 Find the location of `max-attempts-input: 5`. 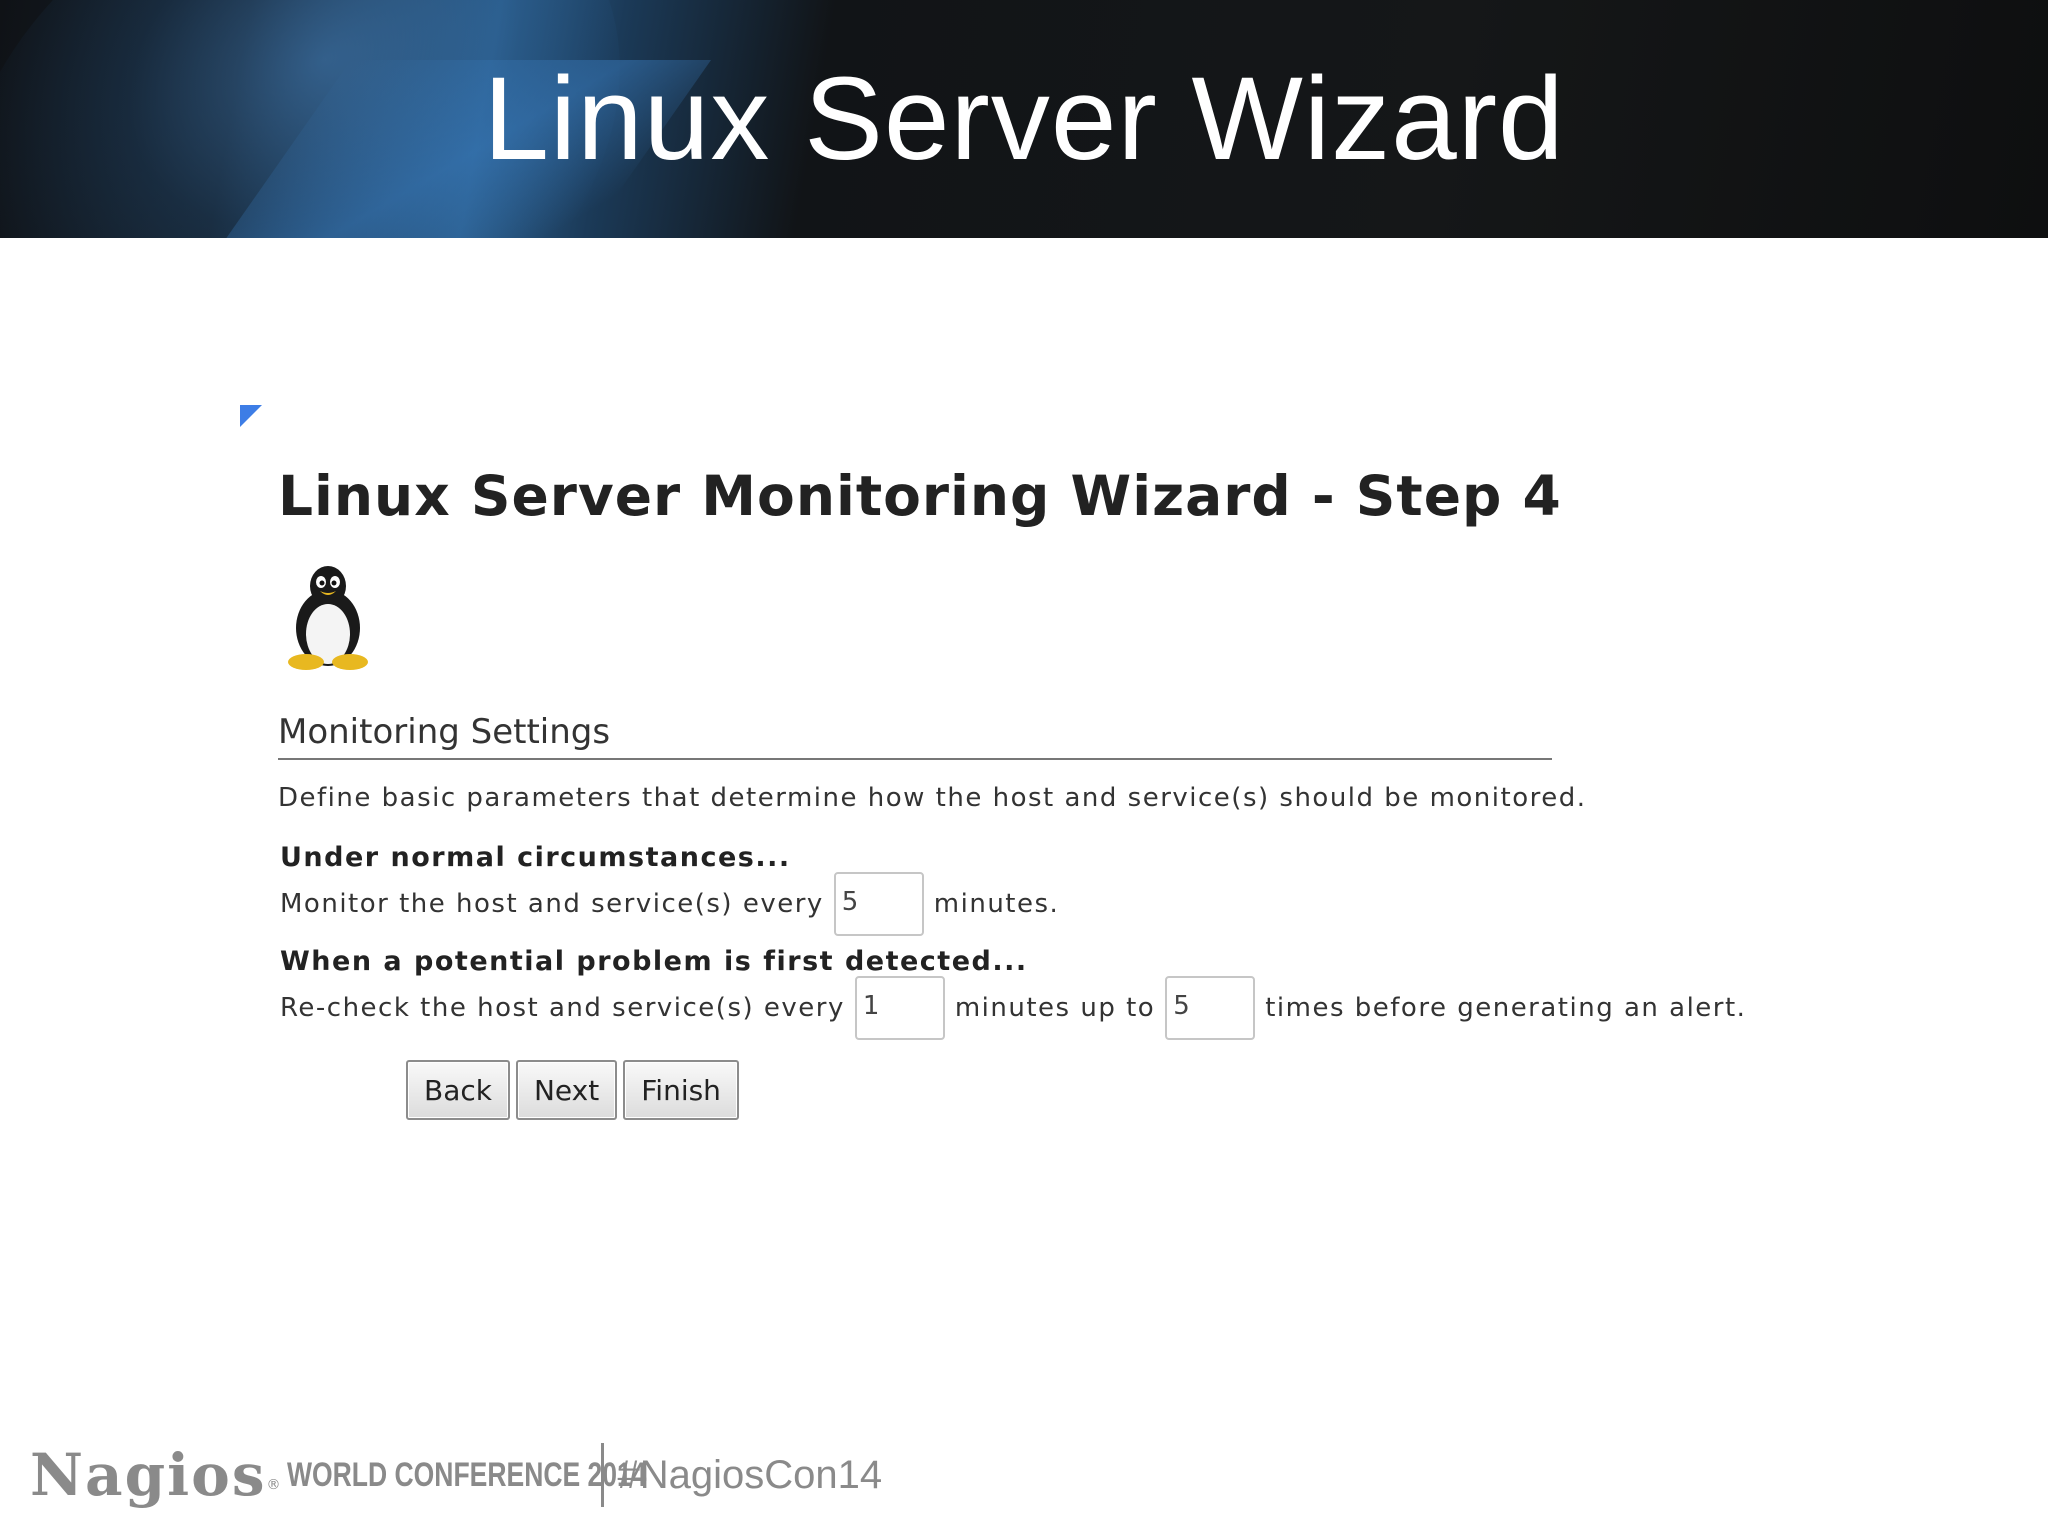

max-attempts-input: 5 is located at coordinates (1210, 1008).